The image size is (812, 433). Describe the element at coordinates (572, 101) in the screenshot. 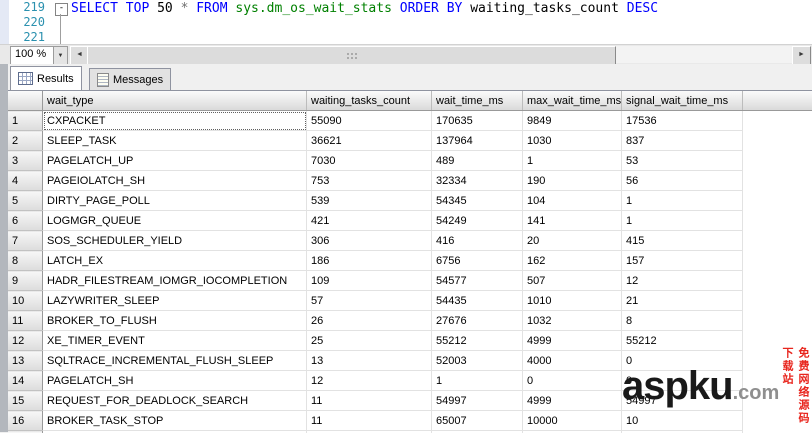

I see `column-header-max_wait_time_ms: max_wait_time_ms` at that location.